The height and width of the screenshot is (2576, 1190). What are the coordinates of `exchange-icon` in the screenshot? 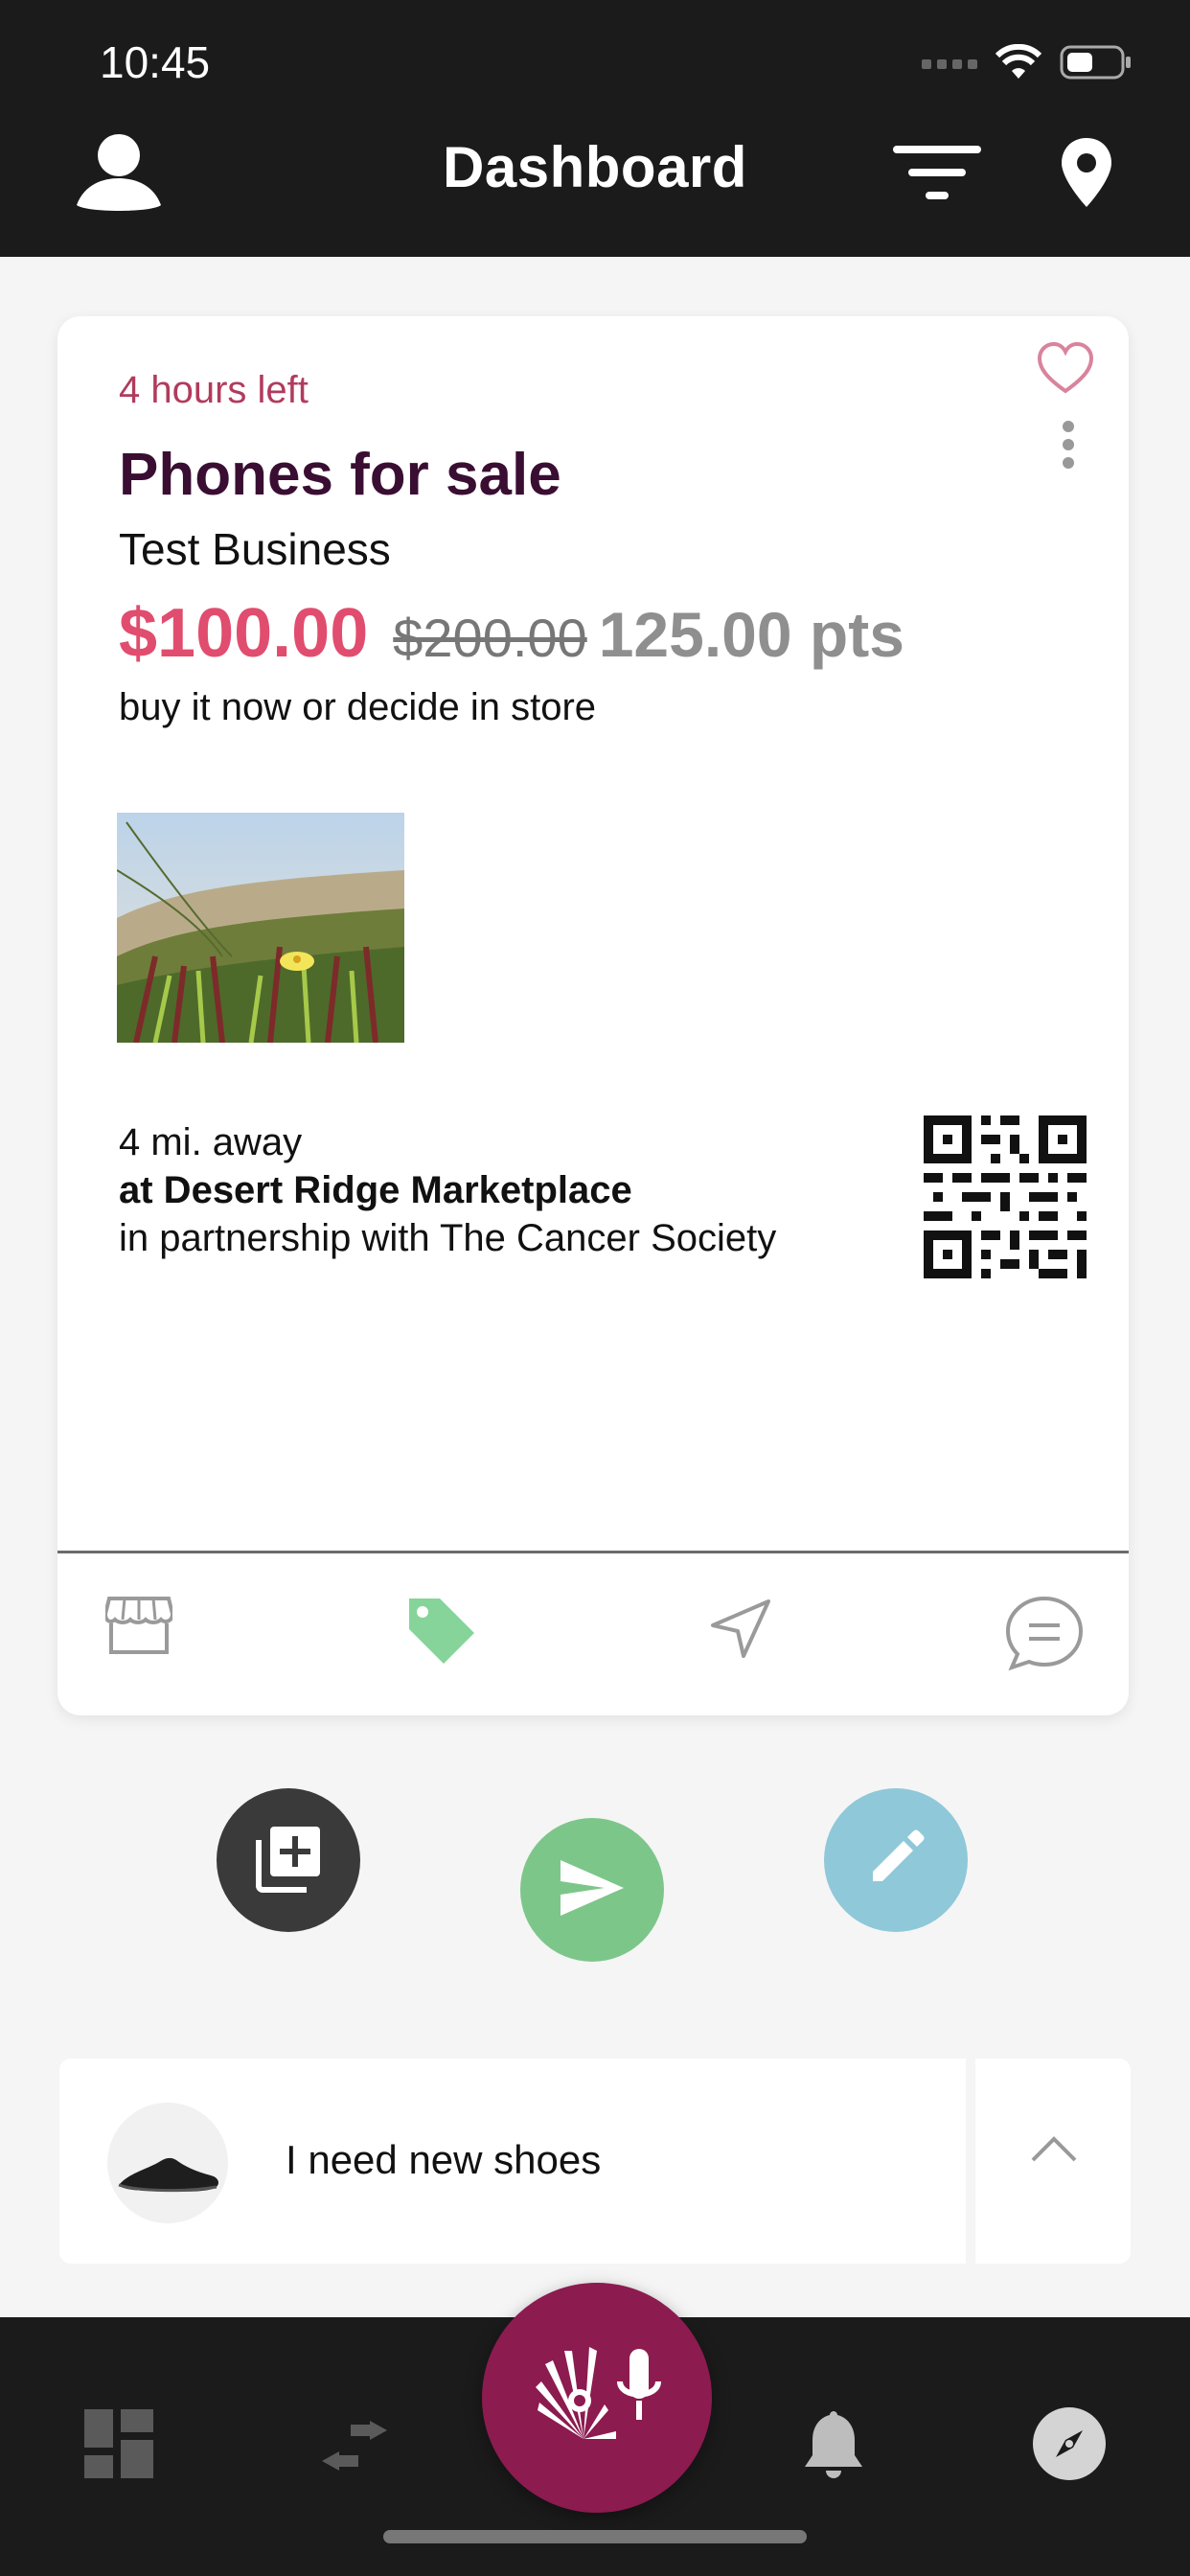 It's located at (355, 2448).